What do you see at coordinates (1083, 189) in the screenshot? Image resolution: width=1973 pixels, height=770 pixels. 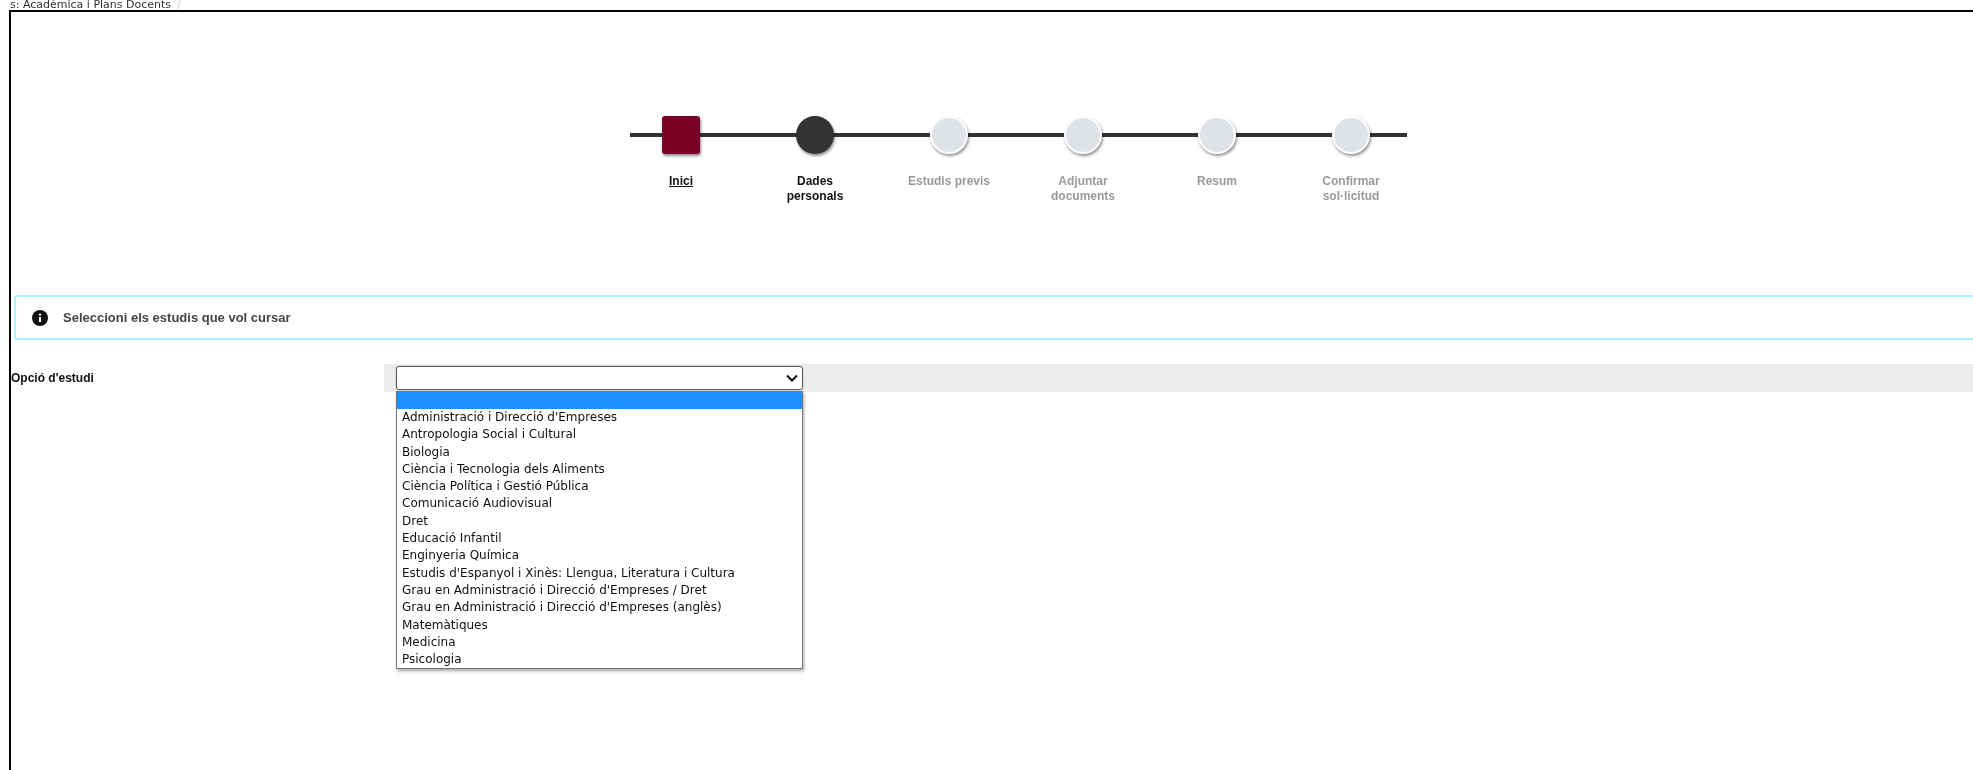 I see `step-label: Adjuntar documents` at bounding box center [1083, 189].